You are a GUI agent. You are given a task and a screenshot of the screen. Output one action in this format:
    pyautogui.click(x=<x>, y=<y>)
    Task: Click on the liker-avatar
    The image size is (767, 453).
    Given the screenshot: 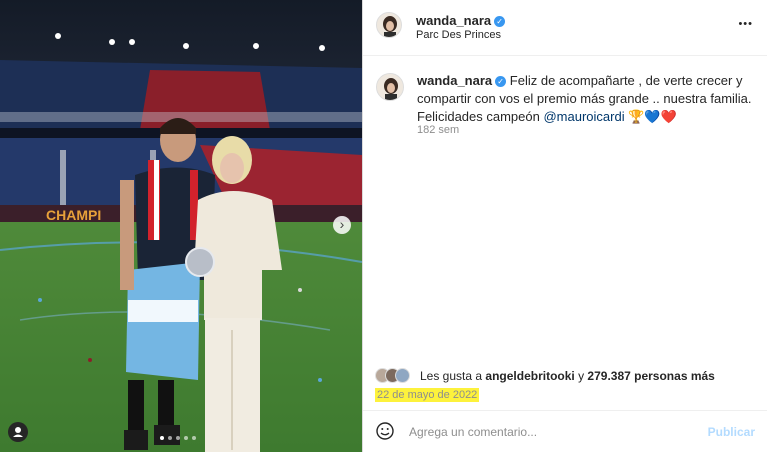 What is the action you would take?
    pyautogui.click(x=402, y=375)
    